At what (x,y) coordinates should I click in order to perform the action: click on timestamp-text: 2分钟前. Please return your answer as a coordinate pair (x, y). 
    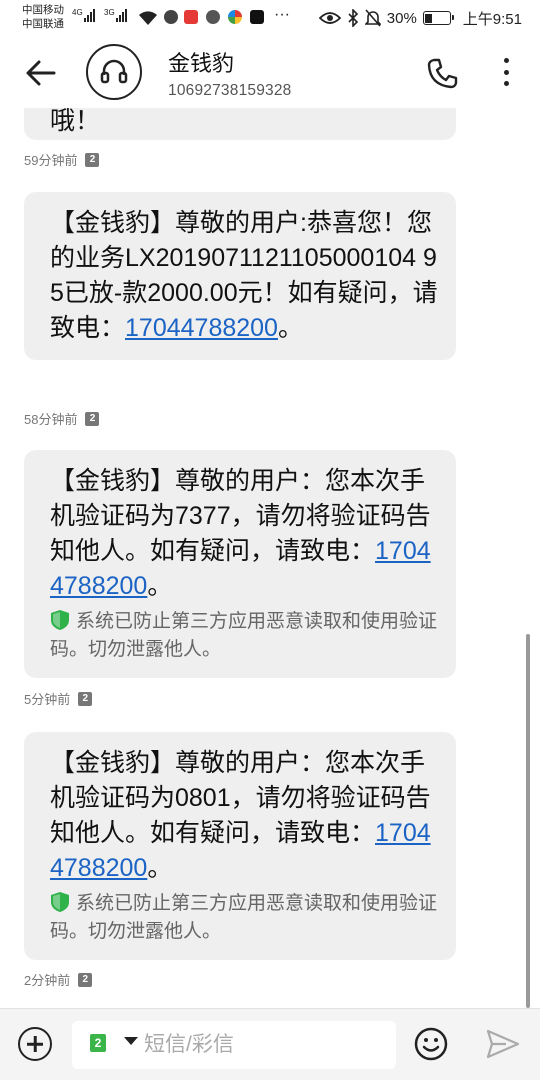
    Looking at the image, I should click on (47, 980).